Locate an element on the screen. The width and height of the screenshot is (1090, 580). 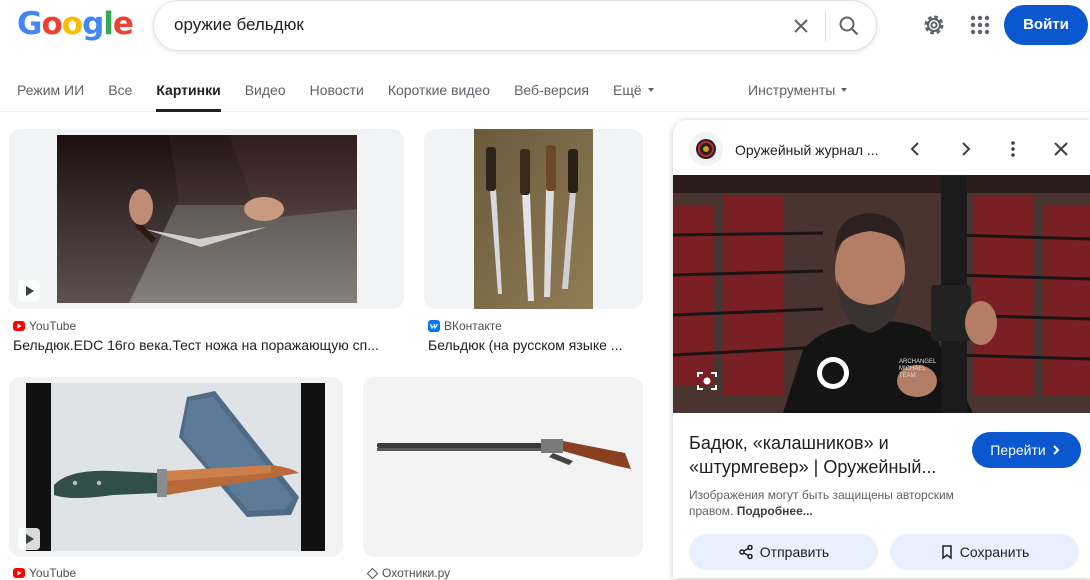
google-logo: Google is located at coordinates (75, 24).